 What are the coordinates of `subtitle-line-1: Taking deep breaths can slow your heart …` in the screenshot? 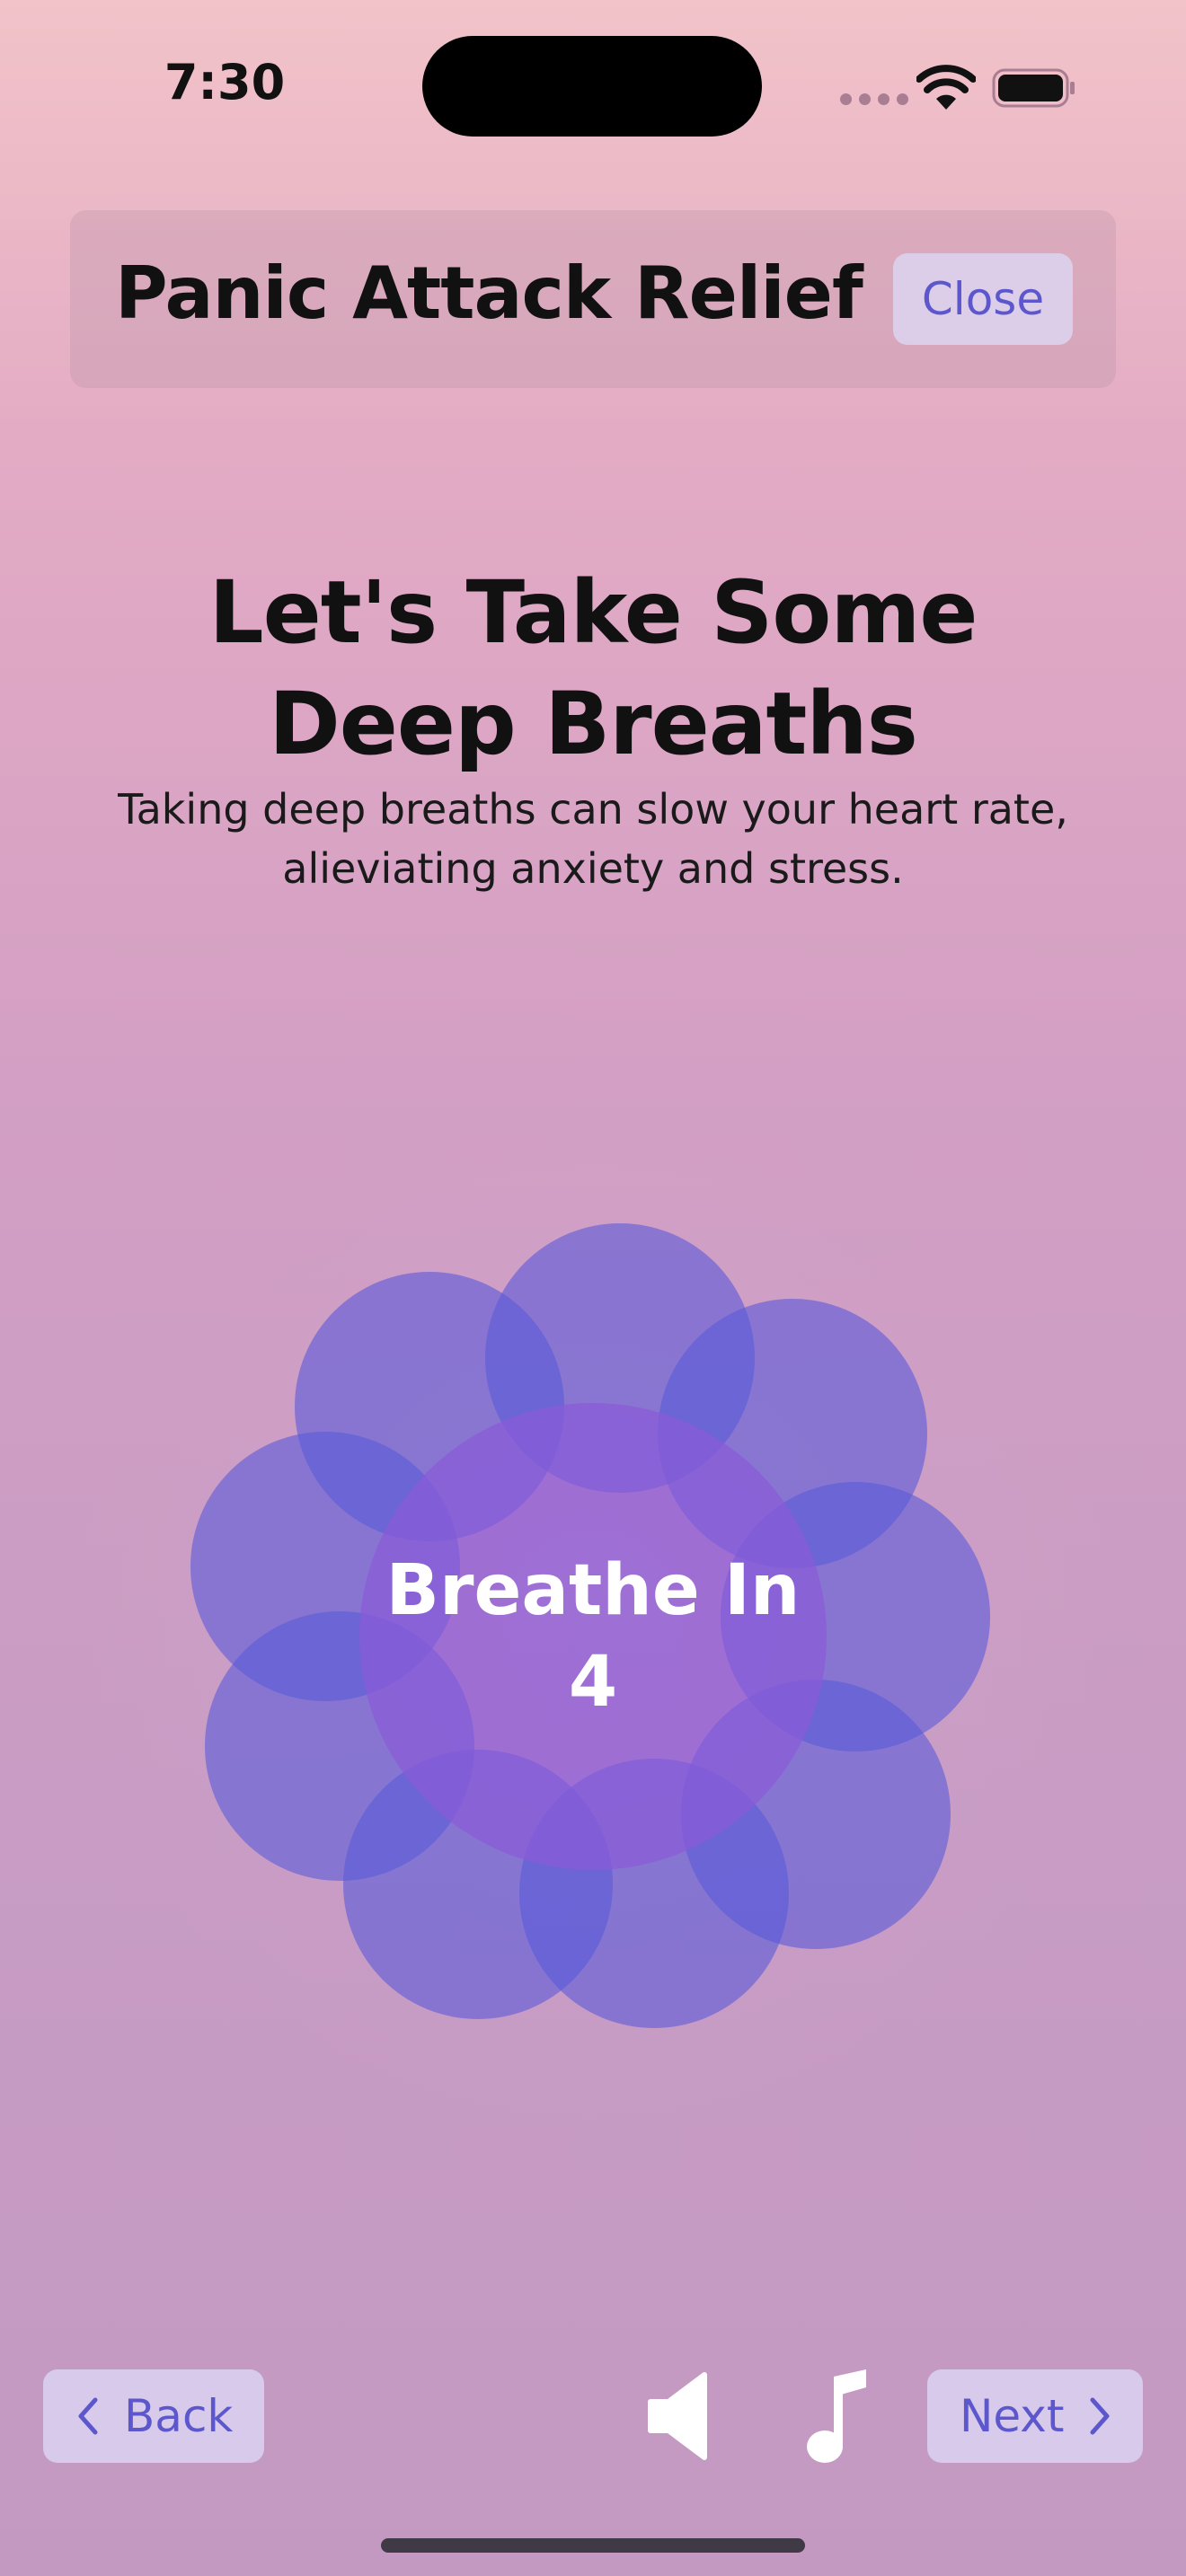 It's located at (593, 809).